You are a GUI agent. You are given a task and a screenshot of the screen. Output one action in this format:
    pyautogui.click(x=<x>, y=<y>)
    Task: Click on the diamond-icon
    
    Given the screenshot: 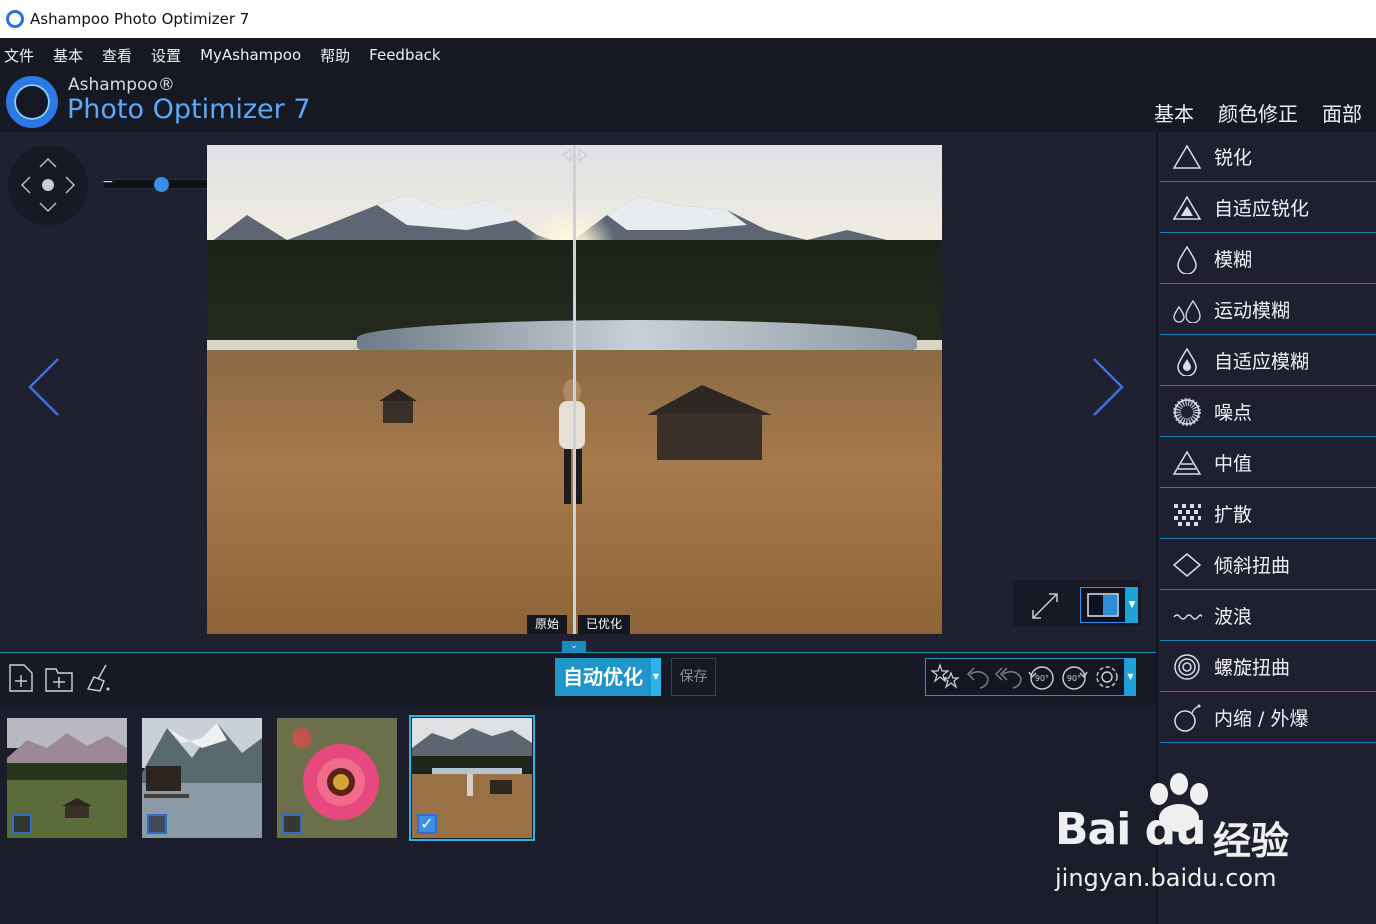 What is the action you would take?
    pyautogui.click(x=1187, y=564)
    